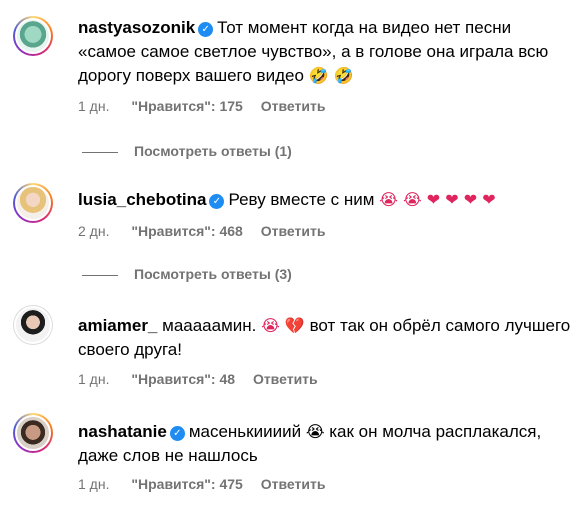 The height and width of the screenshot is (507, 582). Describe the element at coordinates (437, 199) in the screenshot. I see `emoji-crying-heart-icon: 😭 😭 ❤ ❤ ❤ ❤` at that location.